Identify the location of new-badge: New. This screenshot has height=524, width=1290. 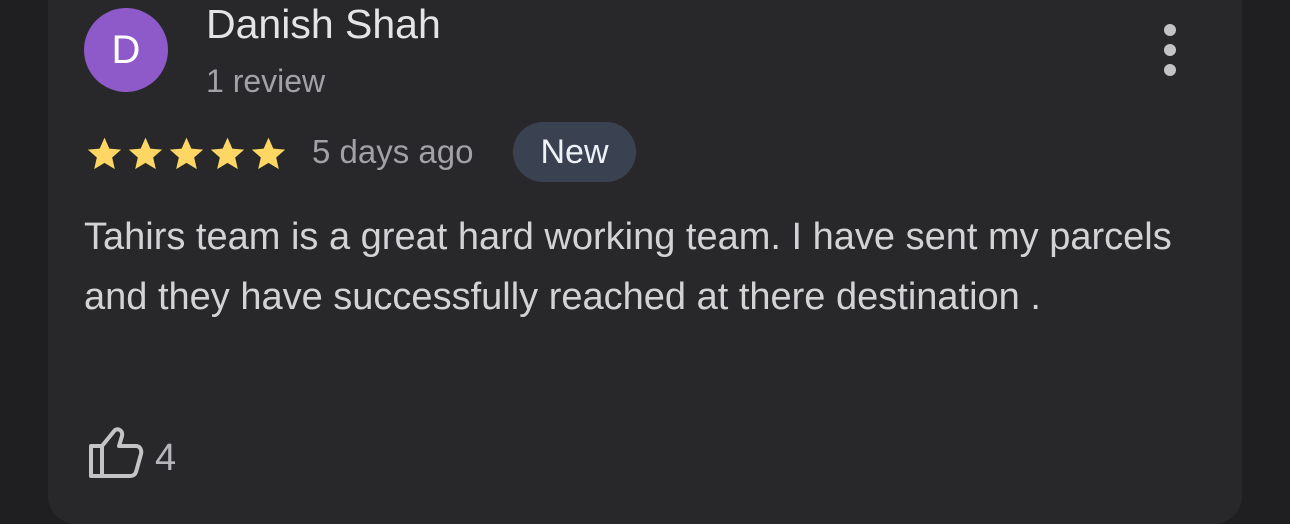
(574, 152).